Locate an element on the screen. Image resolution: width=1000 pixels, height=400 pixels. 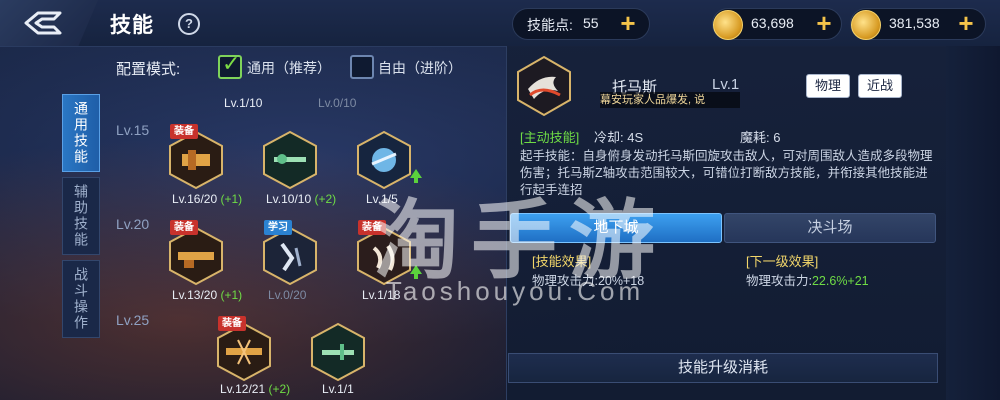
general-mode-checkbox is located at coordinates (230, 65).